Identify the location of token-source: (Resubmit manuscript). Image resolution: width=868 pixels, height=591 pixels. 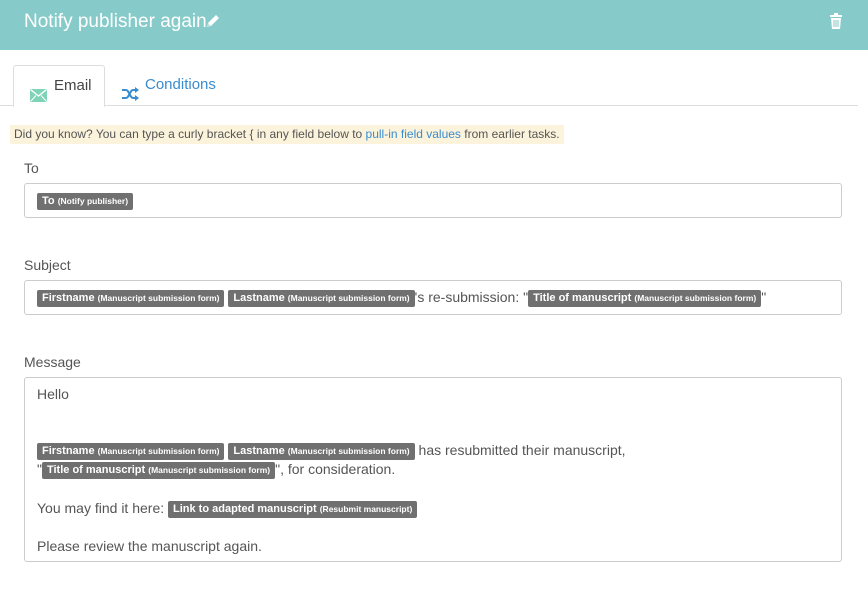
(366, 508).